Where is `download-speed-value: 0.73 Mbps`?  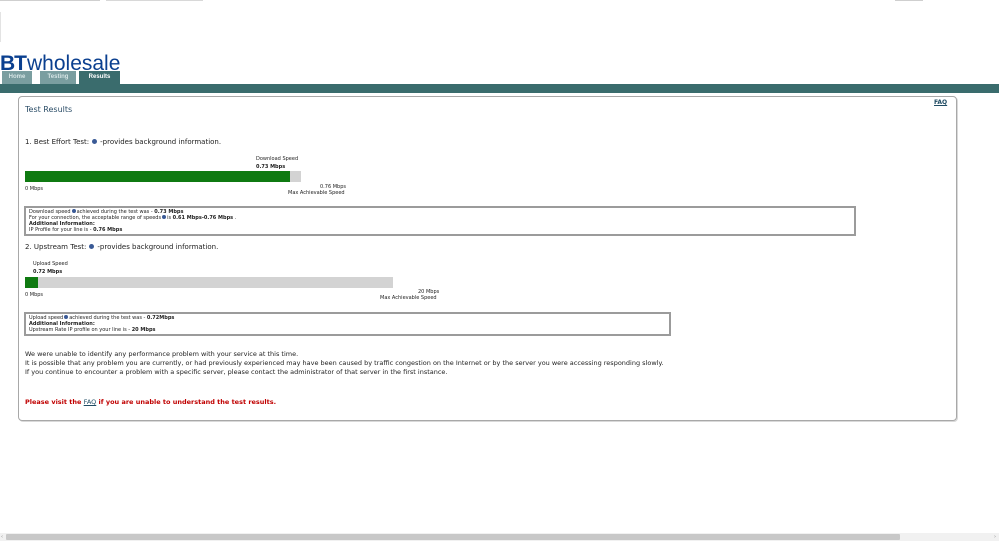
download-speed-value: 0.73 Mbps is located at coordinates (271, 167).